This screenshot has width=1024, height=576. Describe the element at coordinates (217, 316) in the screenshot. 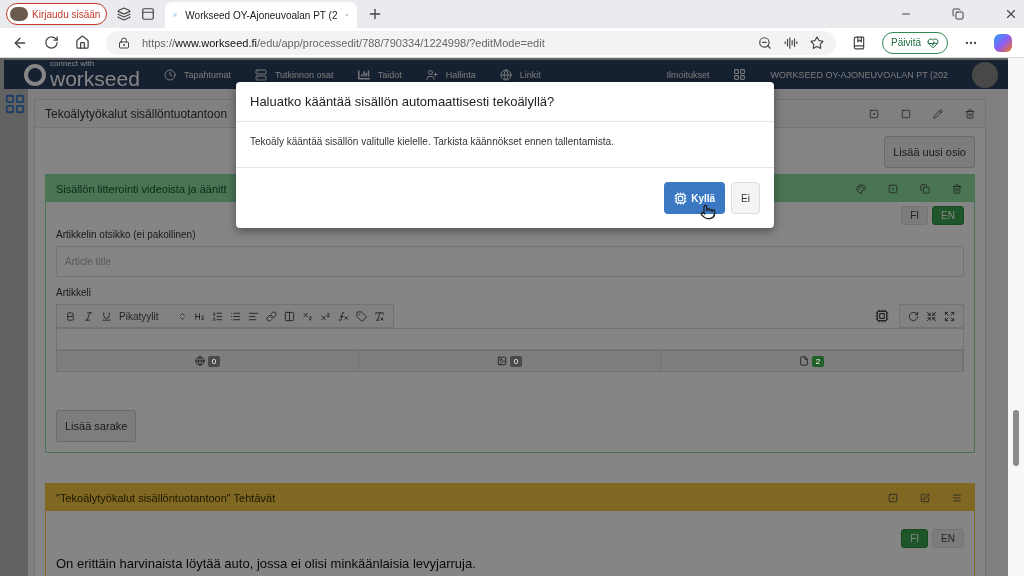

I see `numbered-list-icon` at that location.